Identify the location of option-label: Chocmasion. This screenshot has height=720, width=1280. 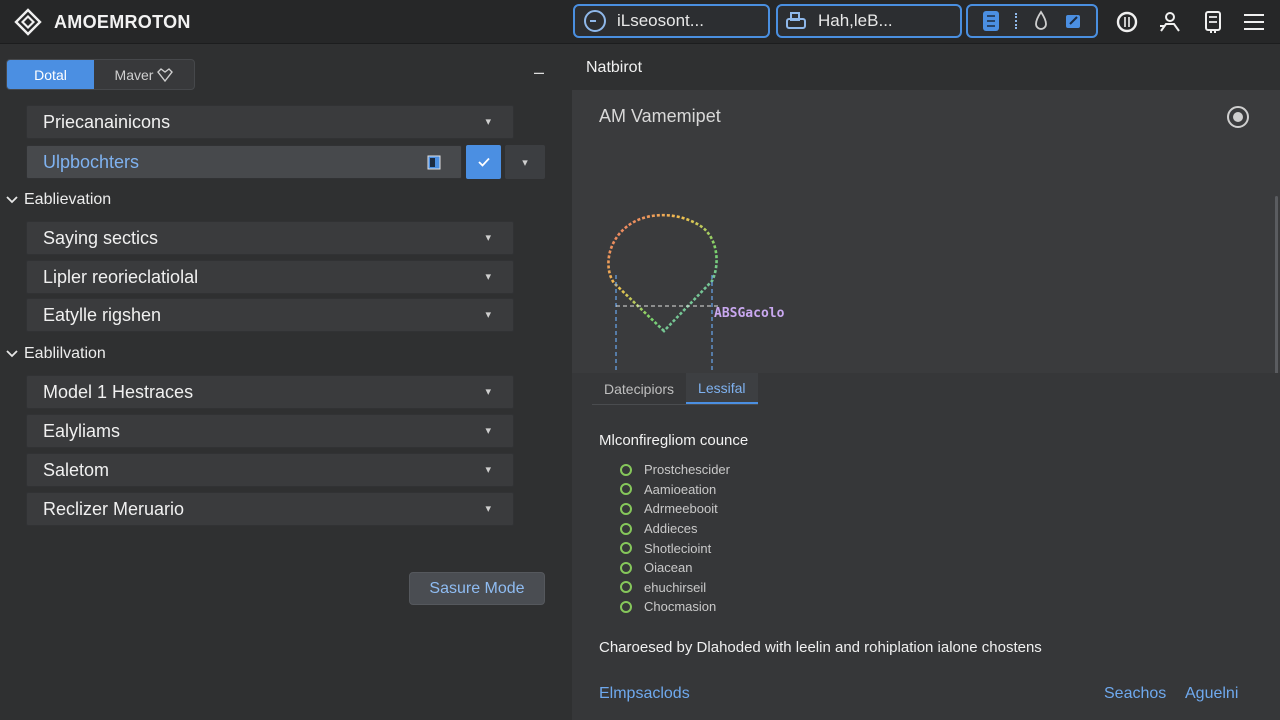
(680, 607).